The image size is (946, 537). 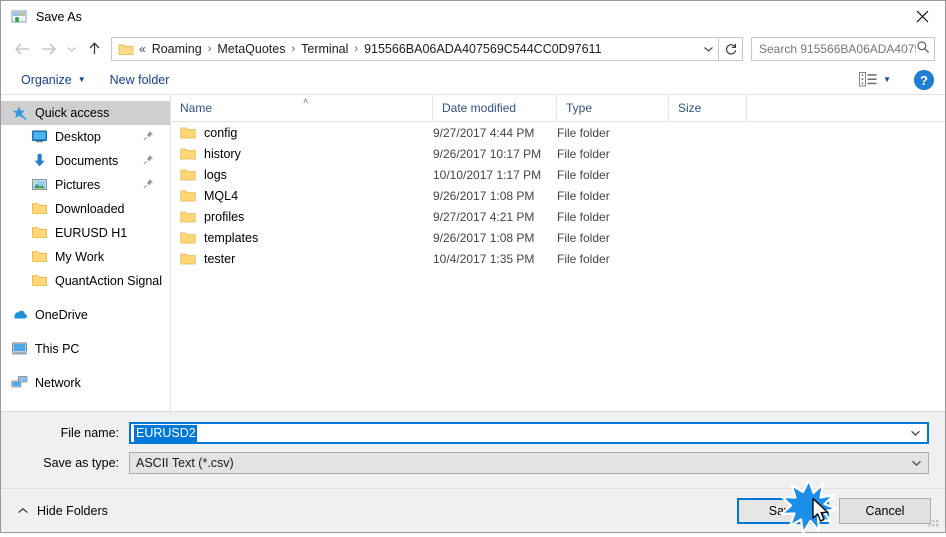 What do you see at coordinates (915, 433) in the screenshot?
I see `file-name-chevron-down-icon` at bounding box center [915, 433].